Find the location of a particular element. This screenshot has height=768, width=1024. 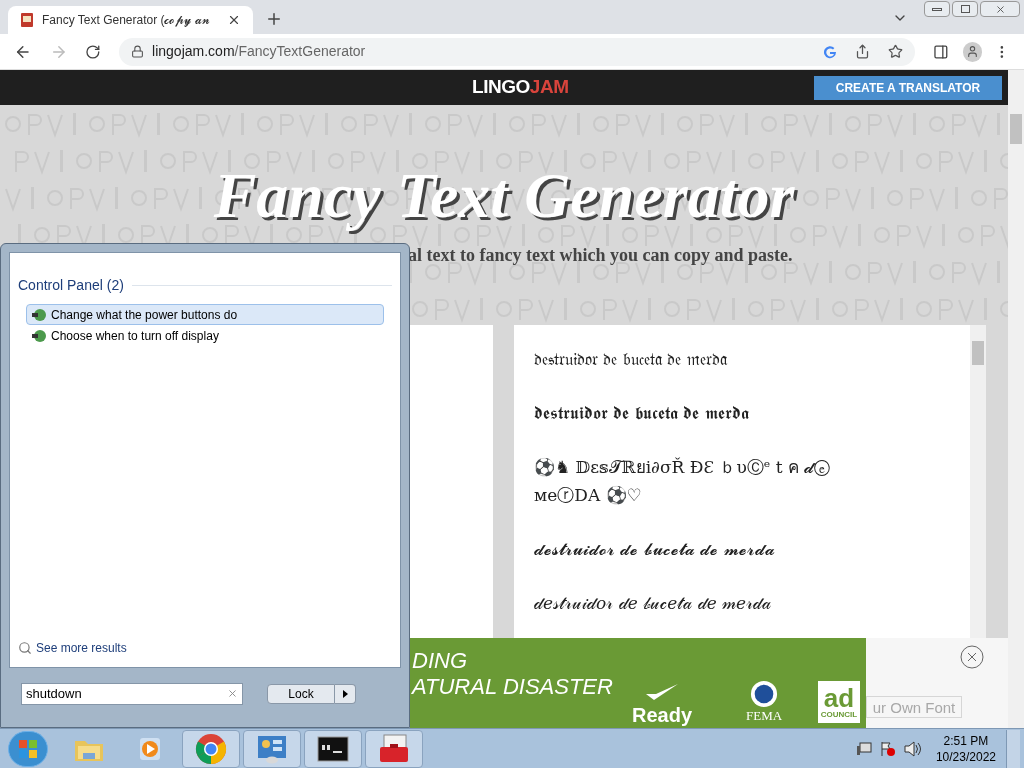

seal-icon is located at coordinates (764, 694).